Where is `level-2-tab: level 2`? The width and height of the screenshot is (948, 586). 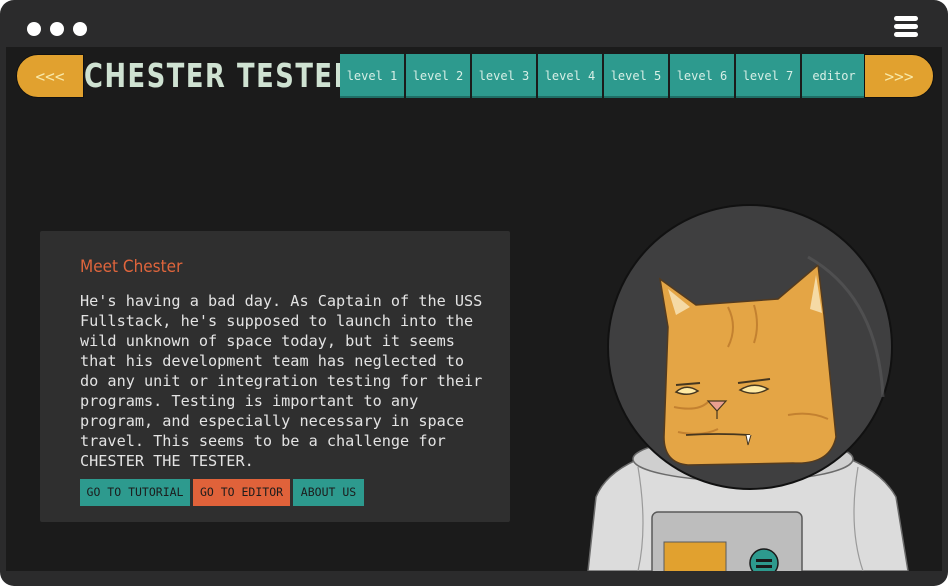 level-2-tab: level 2 is located at coordinates (438, 76).